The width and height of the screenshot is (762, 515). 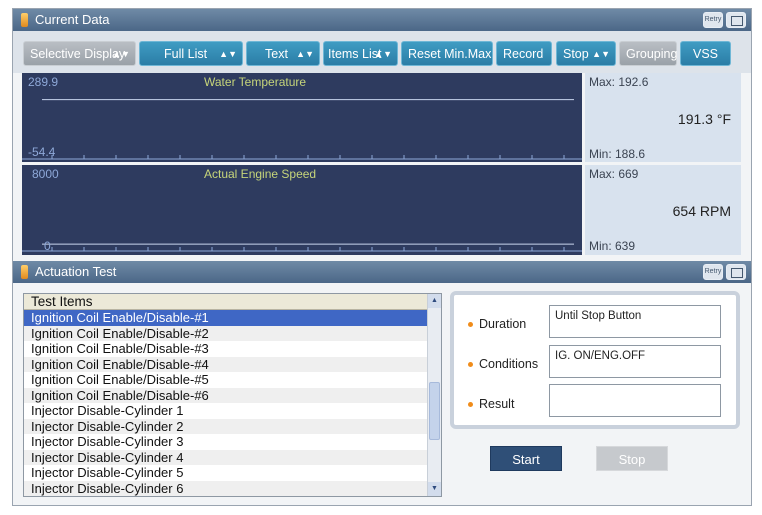 I want to click on current-data-title: Current Data, so click(x=72, y=19).